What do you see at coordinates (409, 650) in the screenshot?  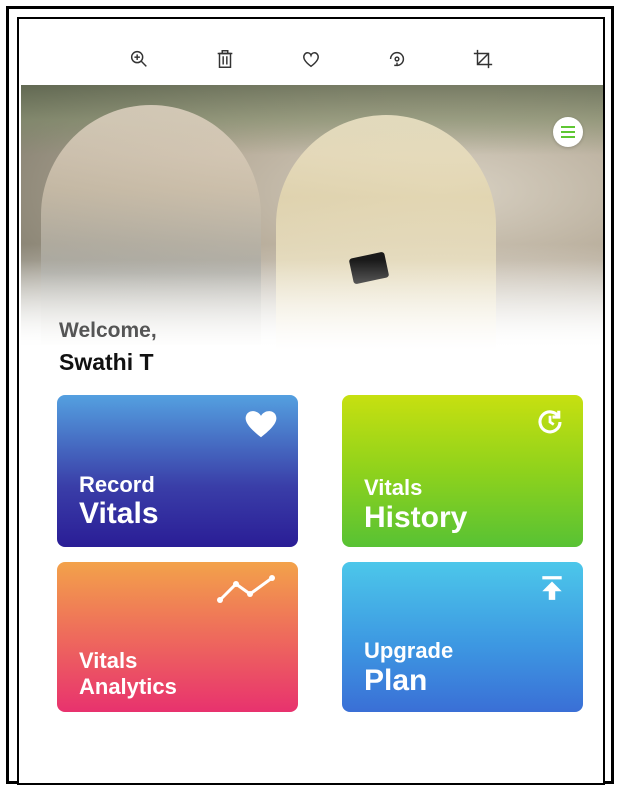 I see `tile-line1: Upgrade` at bounding box center [409, 650].